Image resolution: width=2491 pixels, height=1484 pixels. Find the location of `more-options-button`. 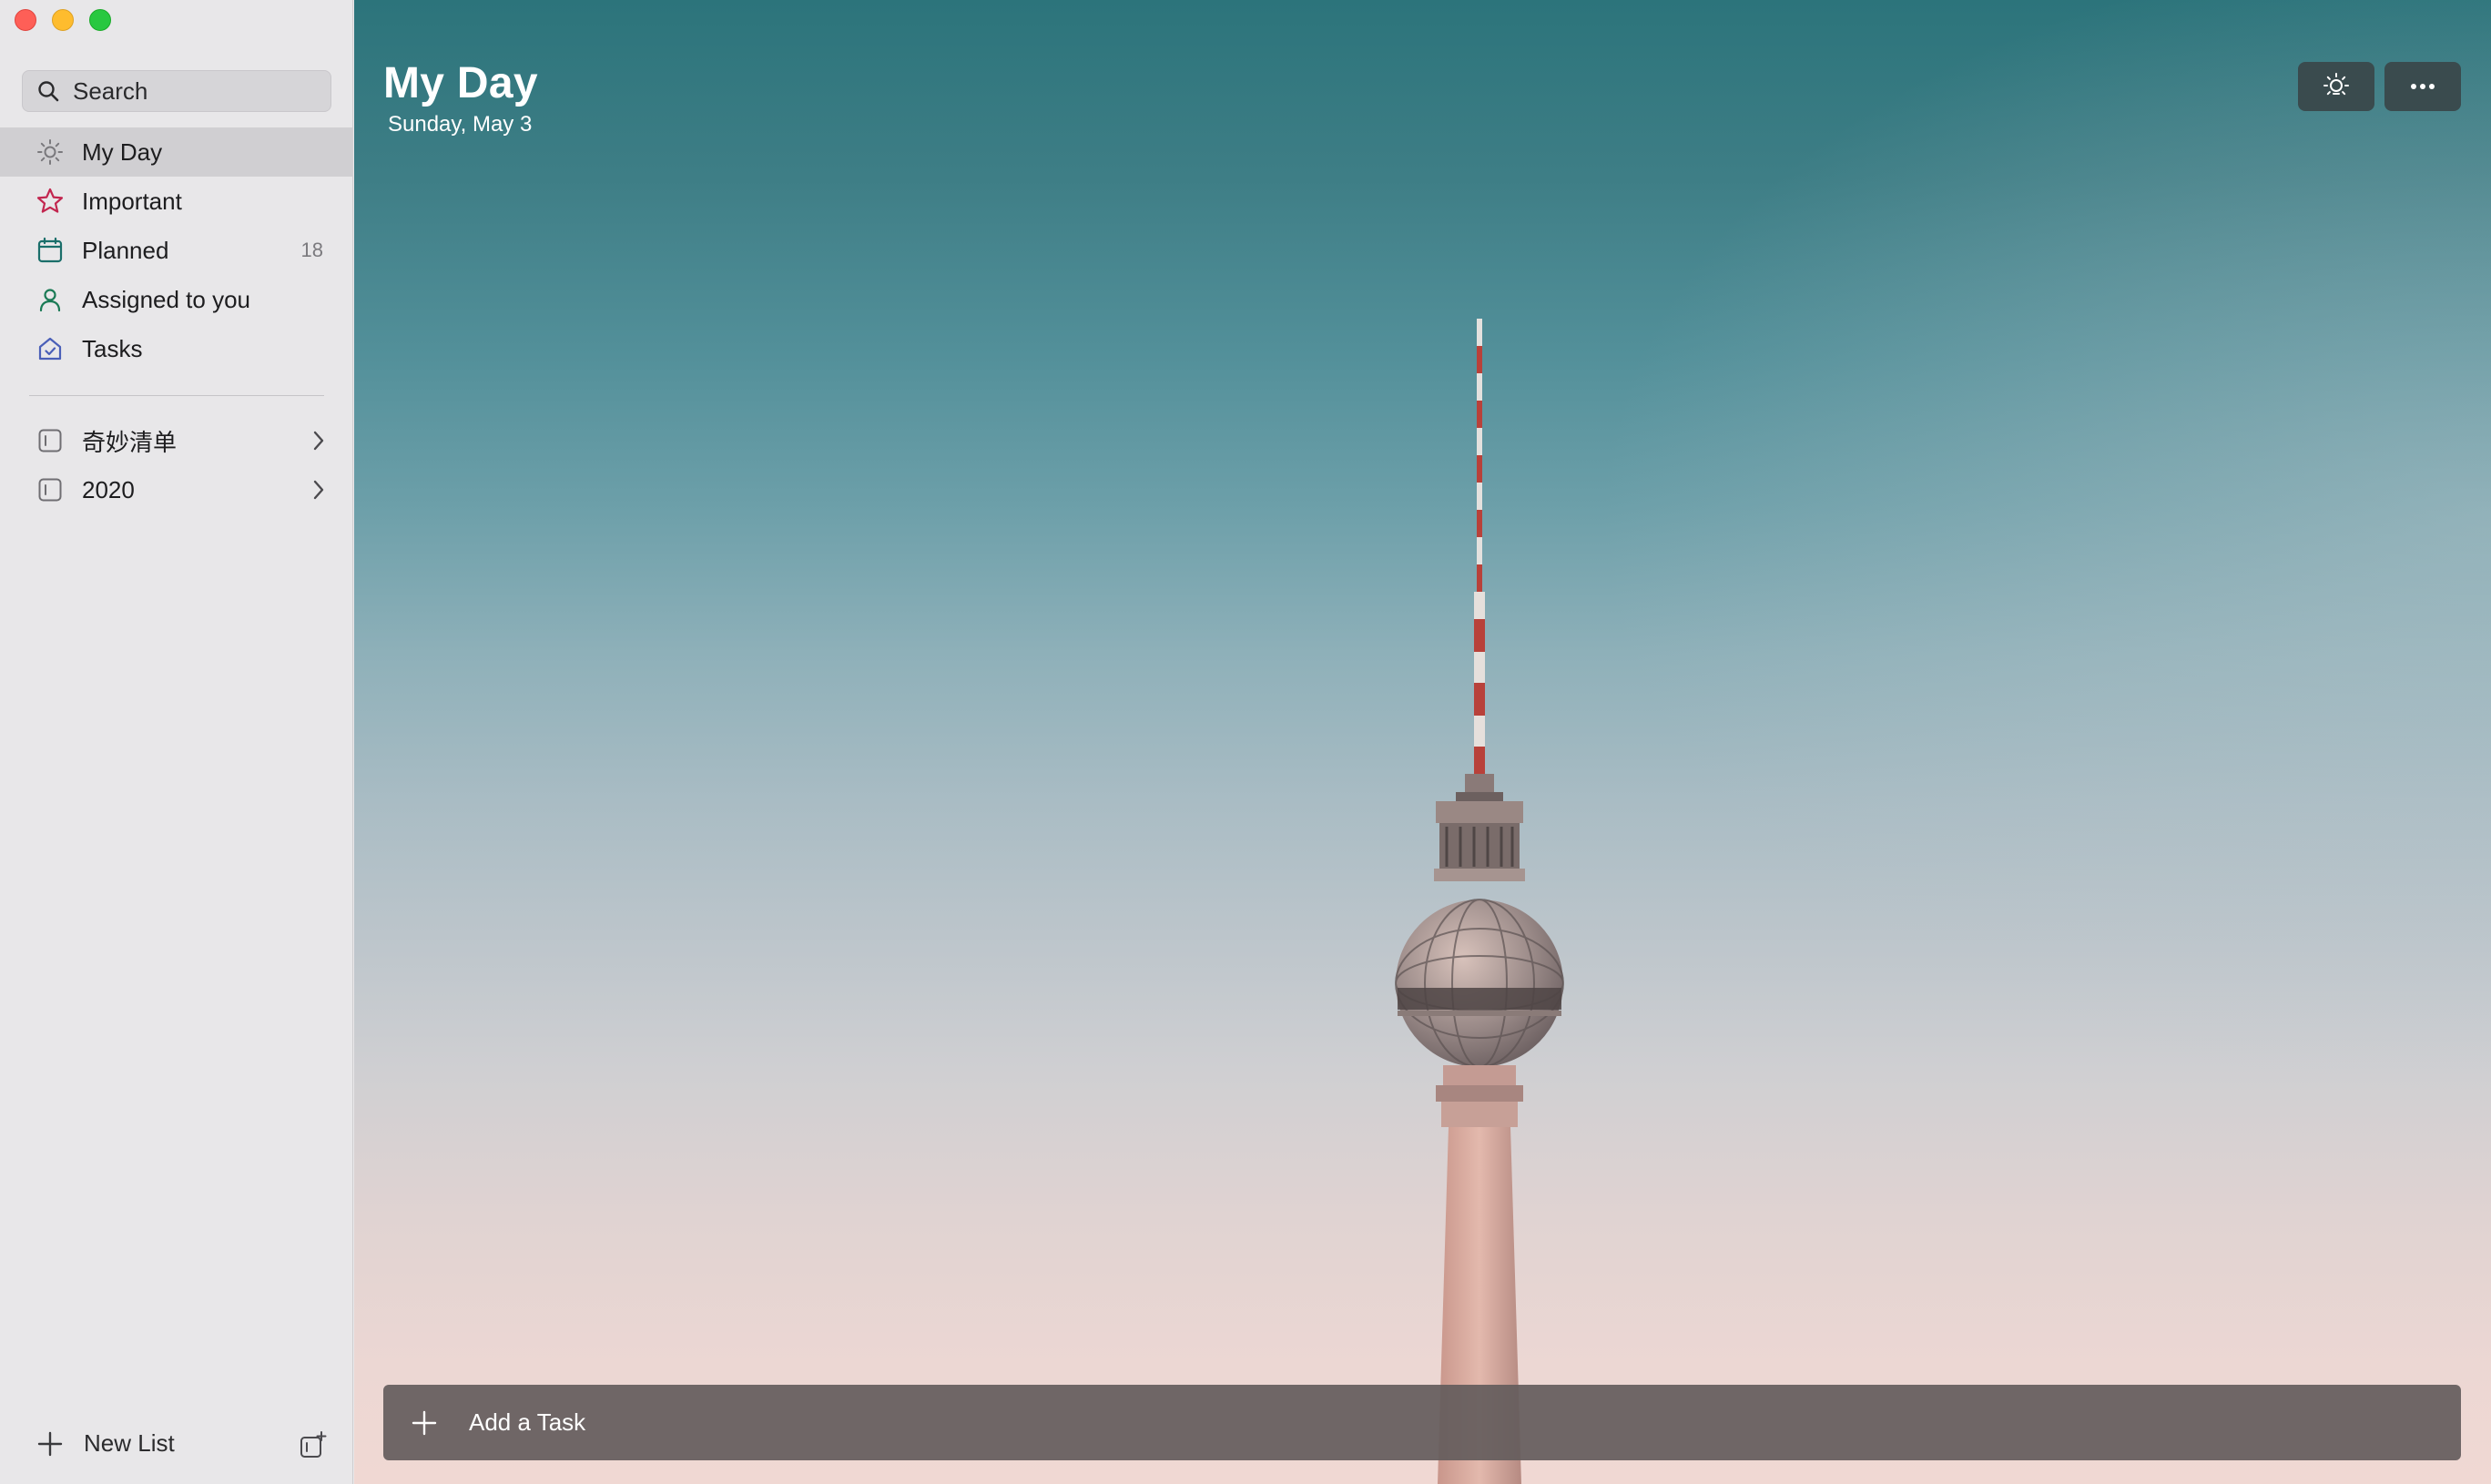

more-options-button is located at coordinates (2422, 86).